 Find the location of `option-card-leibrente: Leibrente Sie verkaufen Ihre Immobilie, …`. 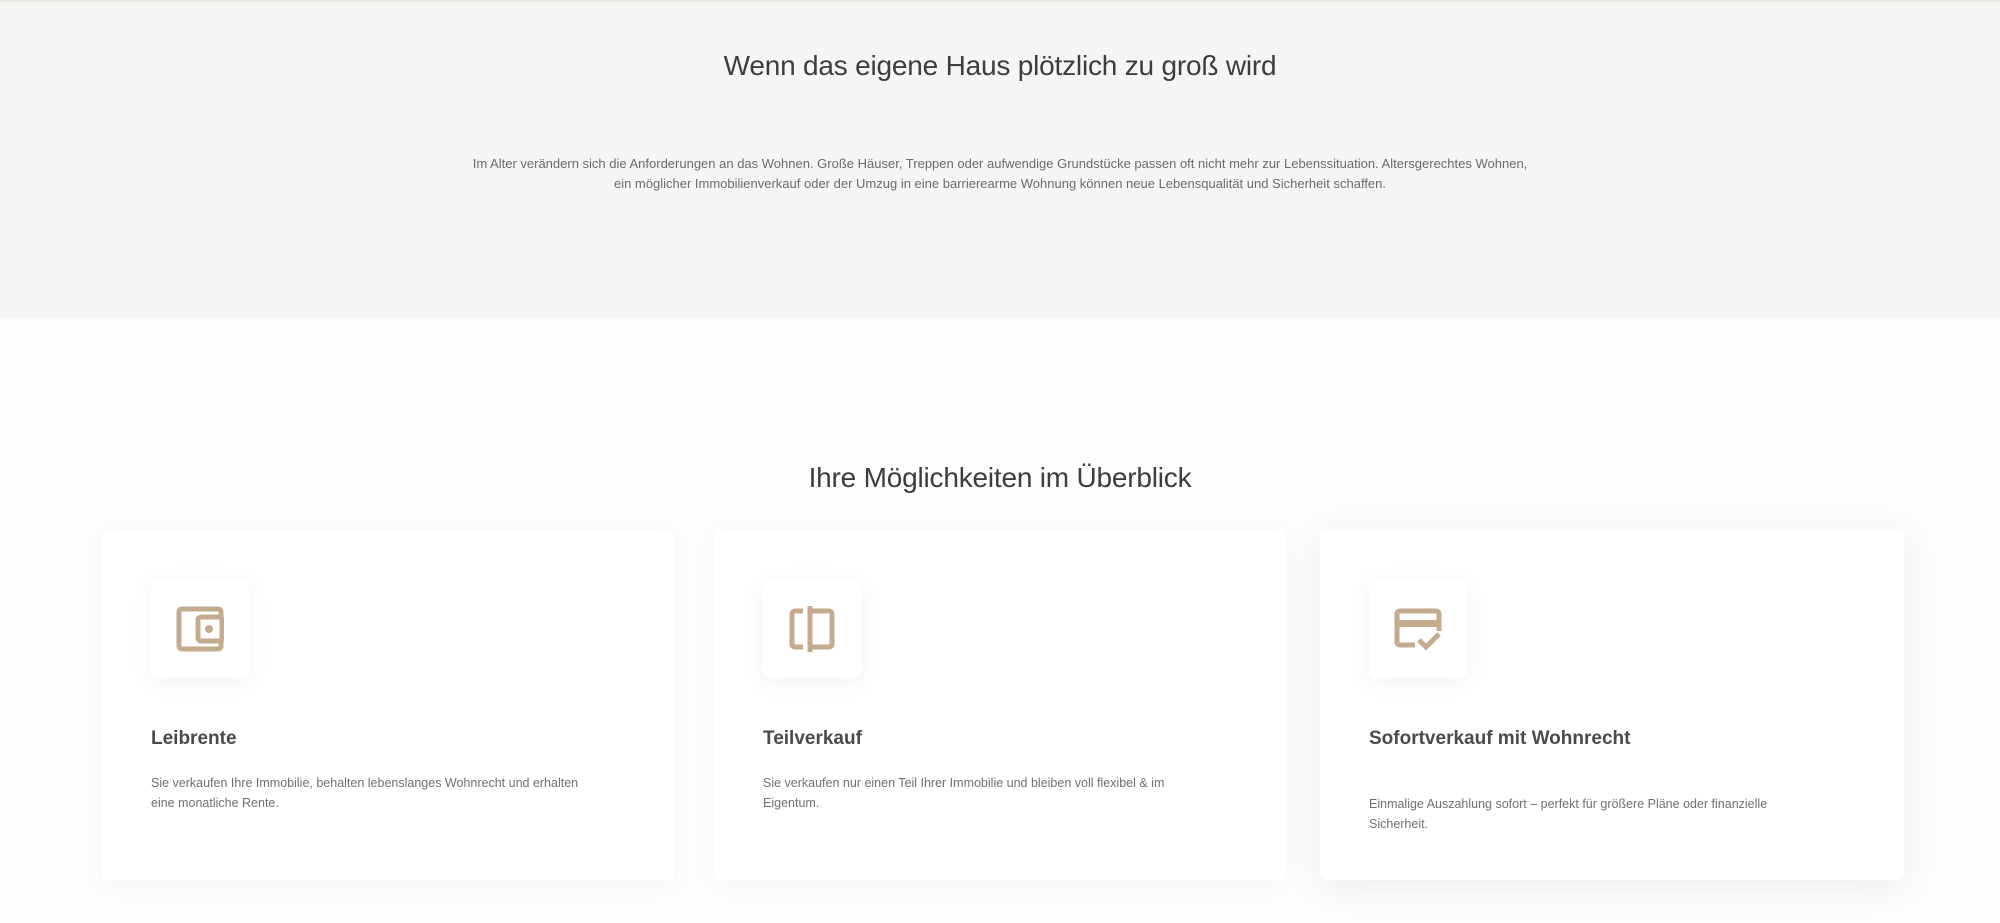

option-card-leibrente: Leibrente Sie verkaufen Ihre Immobilie, … is located at coordinates (388, 705).